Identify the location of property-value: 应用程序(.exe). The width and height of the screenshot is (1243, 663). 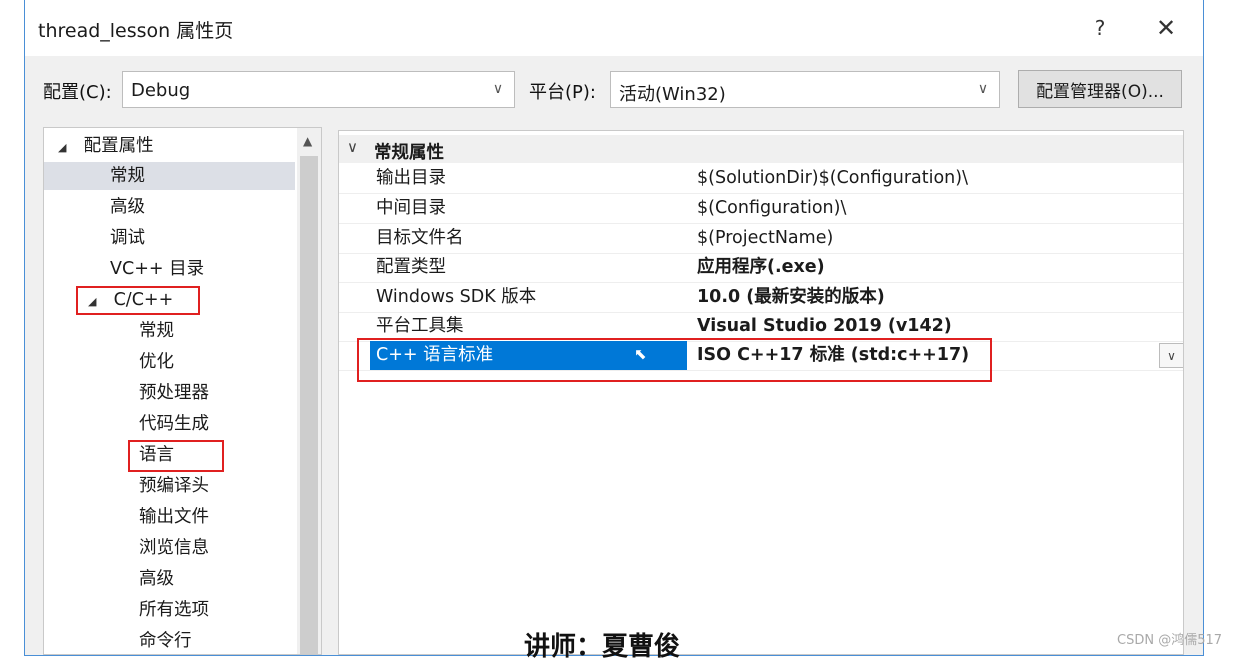
(761, 267).